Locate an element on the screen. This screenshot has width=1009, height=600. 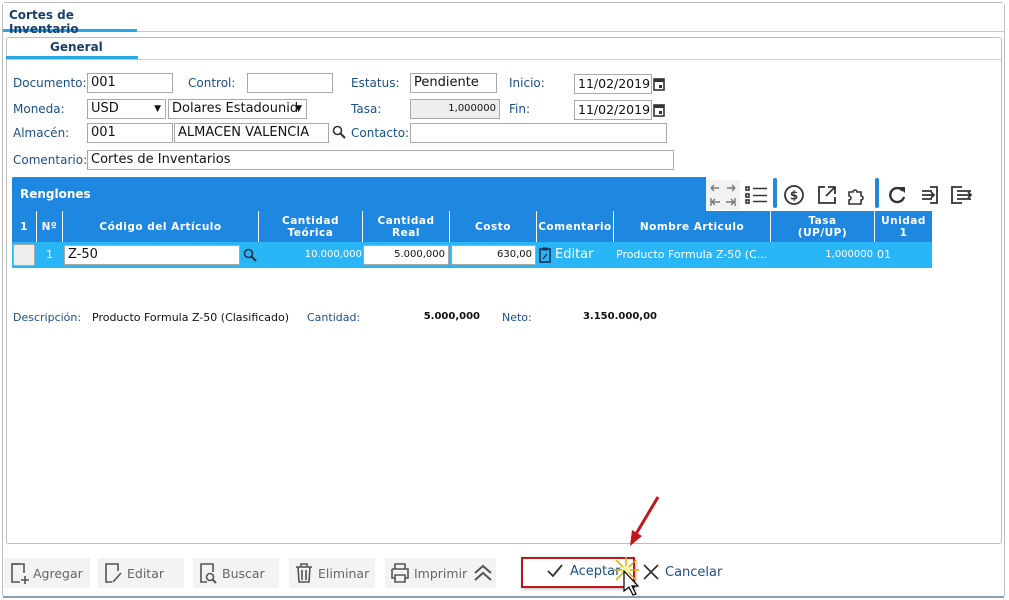
grid-title-bar is located at coordinates (359, 194).